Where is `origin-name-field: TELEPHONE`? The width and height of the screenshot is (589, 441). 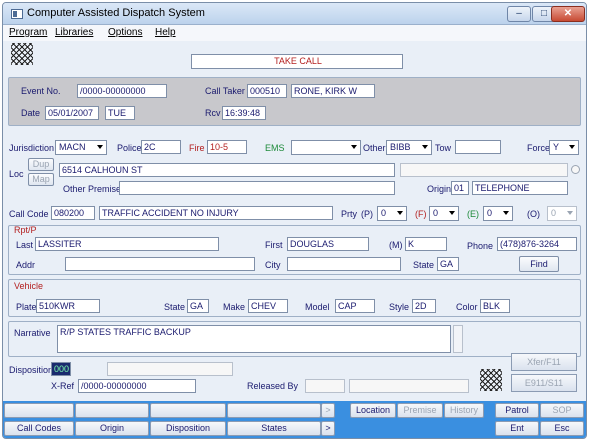
origin-name-field: TELEPHONE is located at coordinates (520, 188).